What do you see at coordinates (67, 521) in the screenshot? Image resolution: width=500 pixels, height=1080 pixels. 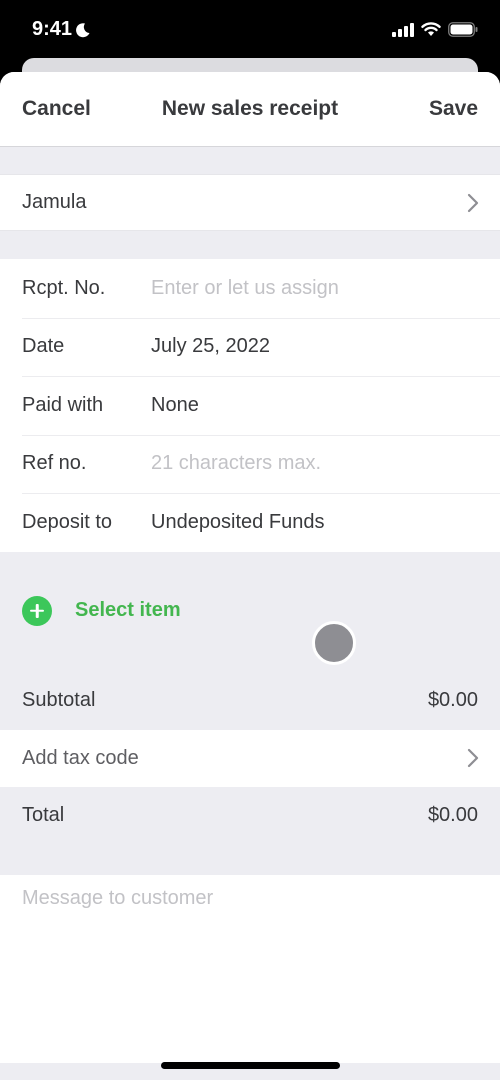 I see `field-label: Deposit to` at bounding box center [67, 521].